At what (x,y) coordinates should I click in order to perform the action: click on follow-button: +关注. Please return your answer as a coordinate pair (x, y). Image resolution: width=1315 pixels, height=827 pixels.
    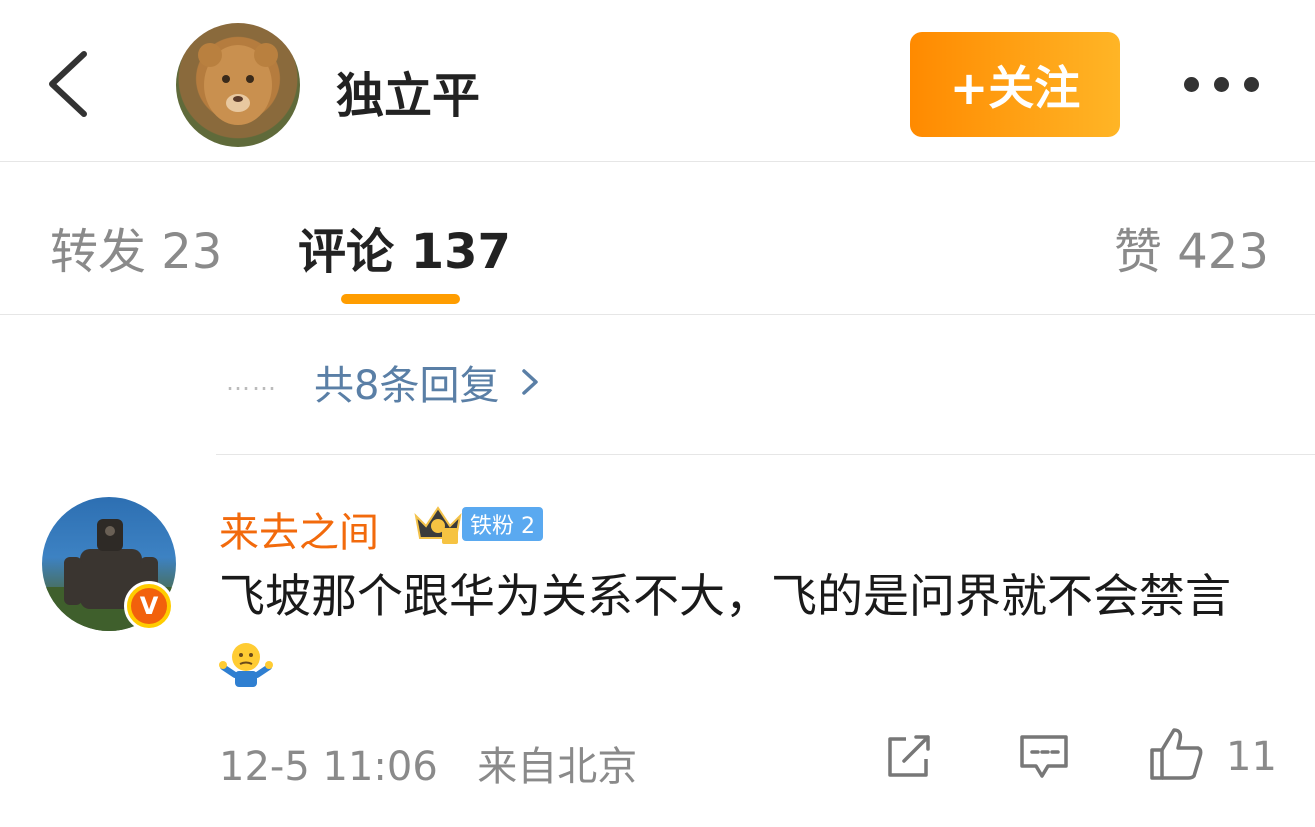
    Looking at the image, I should click on (1015, 84).